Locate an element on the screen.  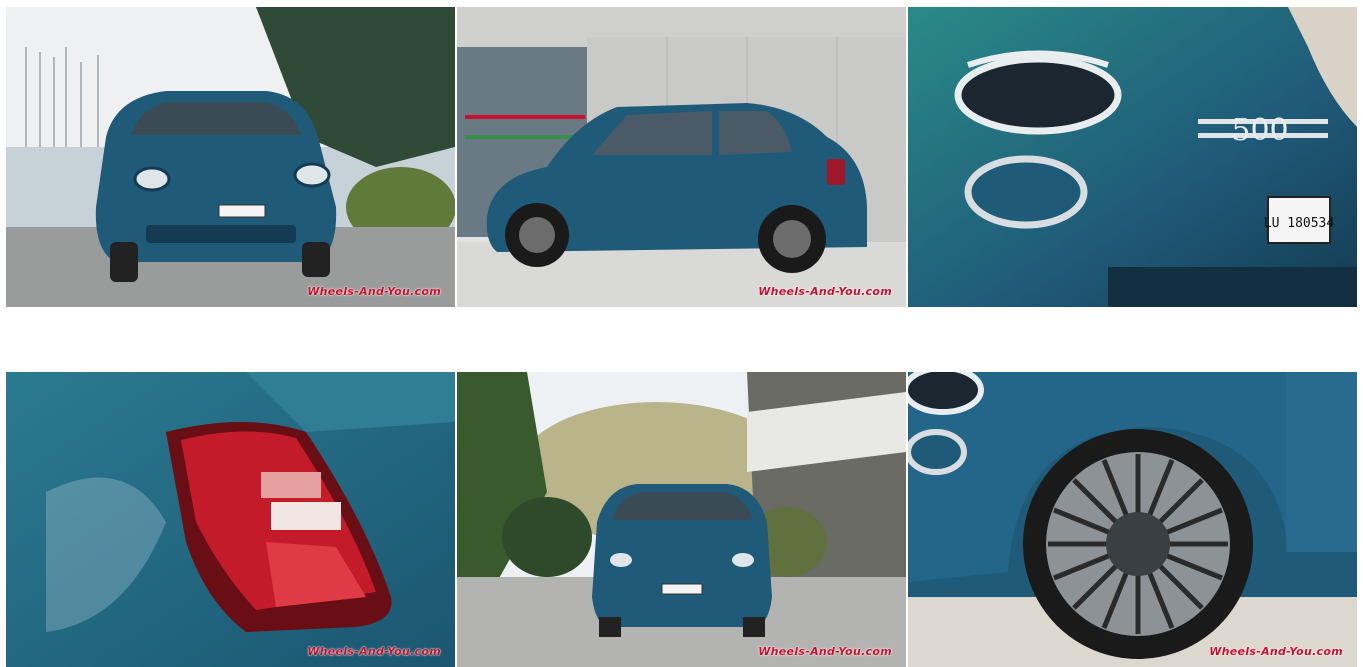
photo-front-parking-image is located at coordinates (681, 519).